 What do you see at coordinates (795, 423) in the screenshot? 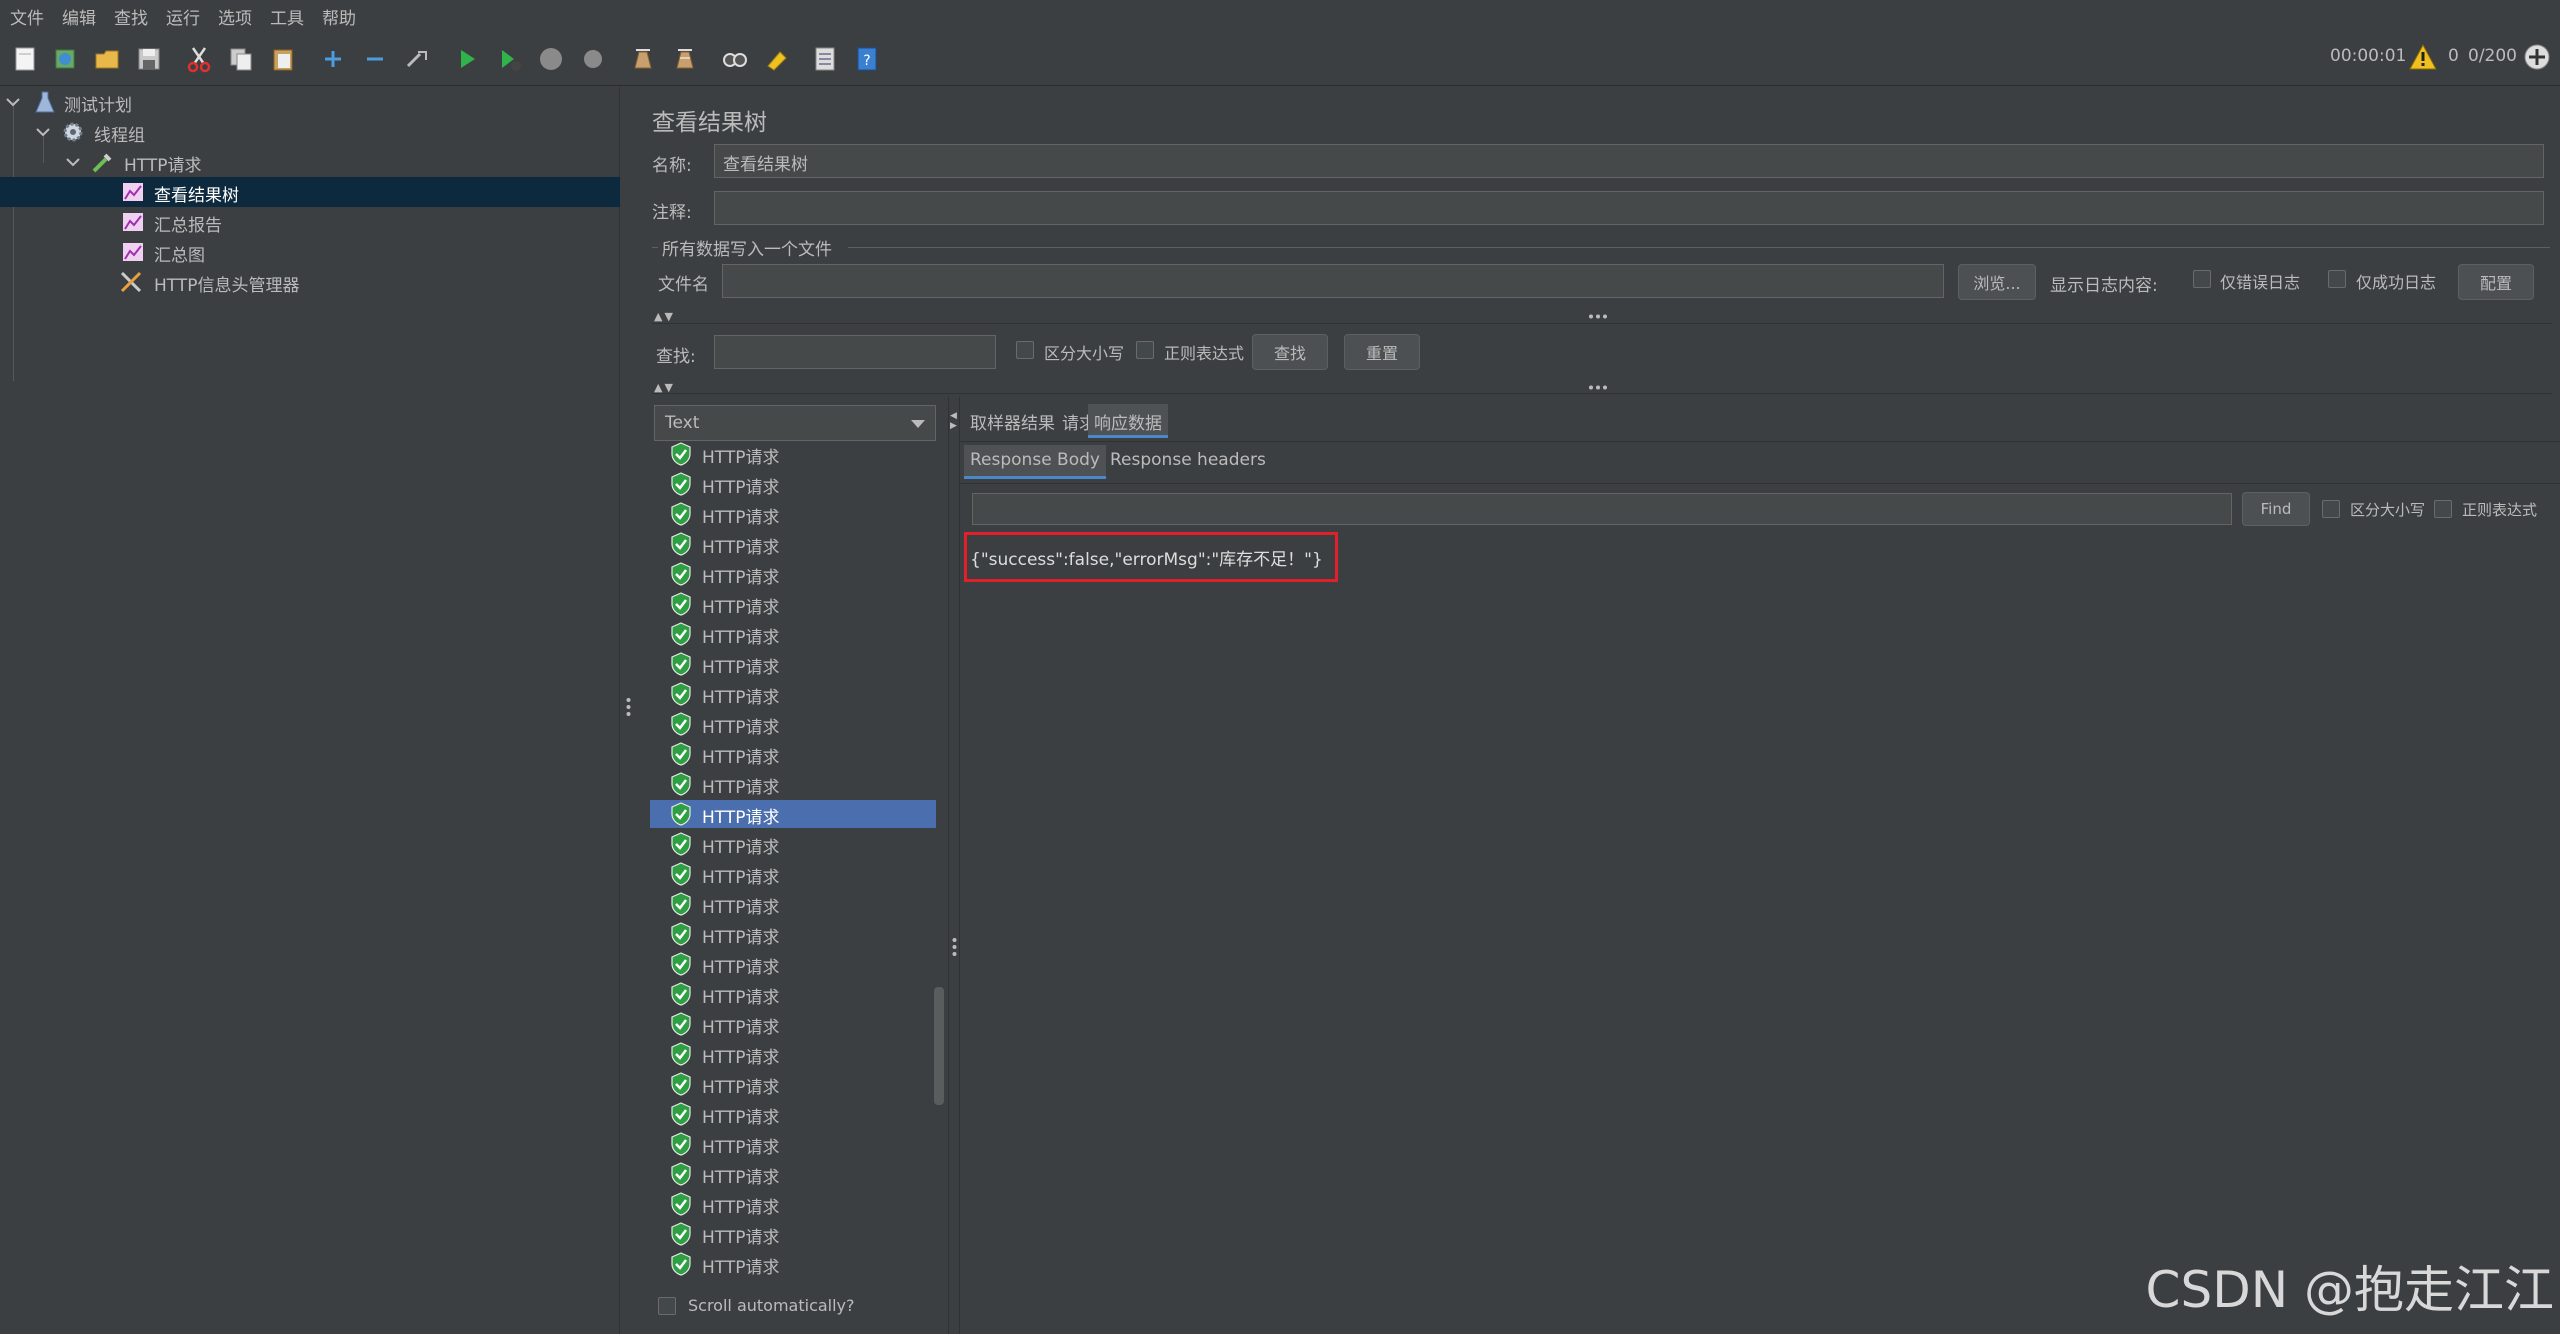
I see `renderer-select: Text` at bounding box center [795, 423].